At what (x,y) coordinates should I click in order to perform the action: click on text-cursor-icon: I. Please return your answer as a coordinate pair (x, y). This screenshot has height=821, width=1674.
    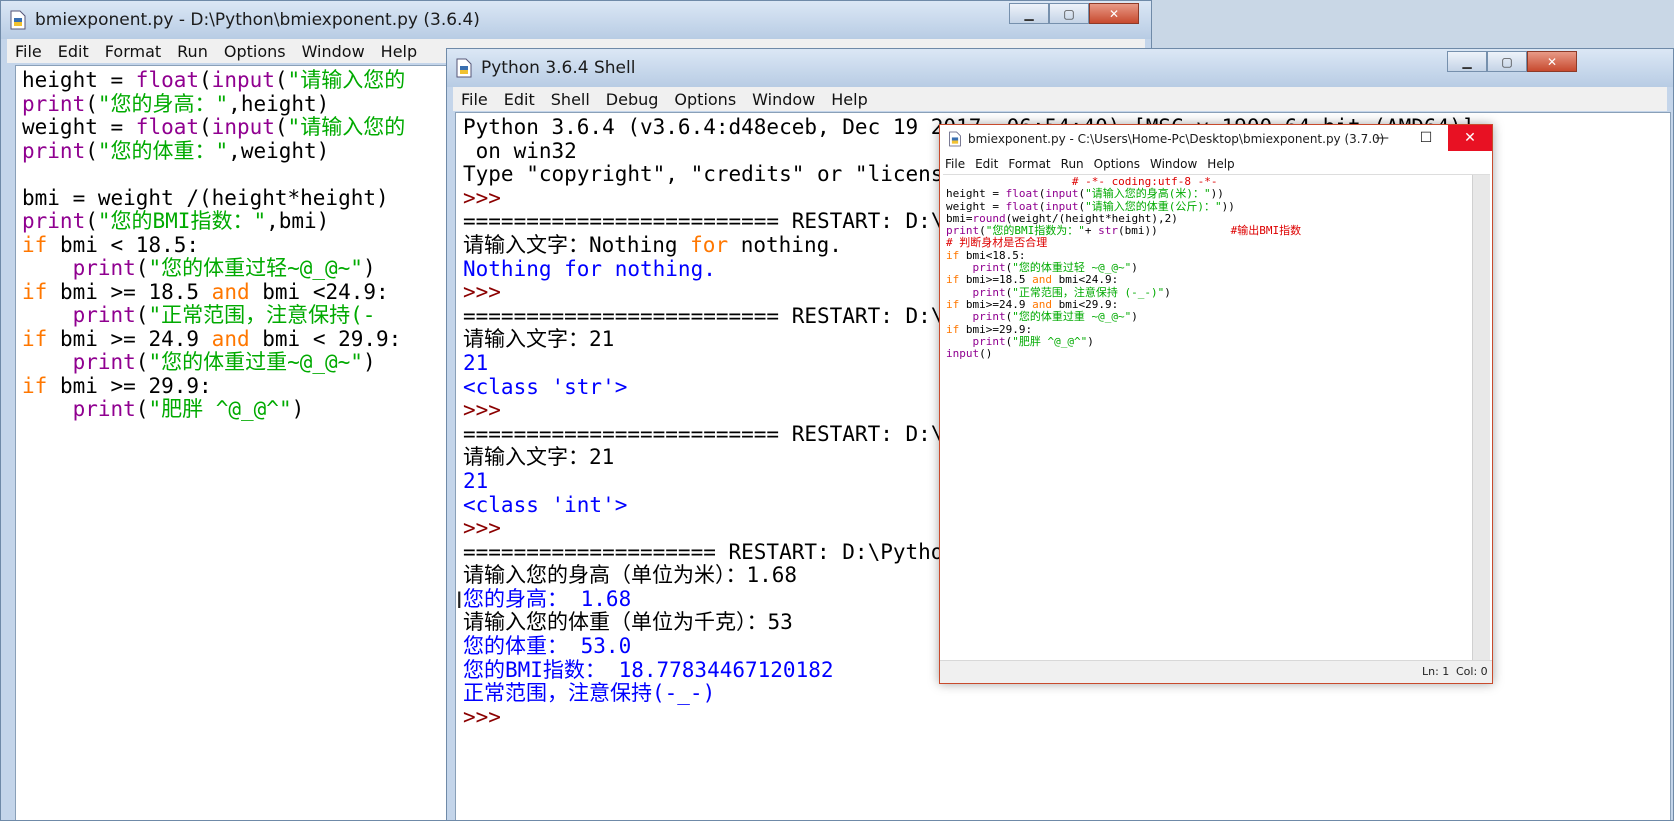
    Looking at the image, I should click on (459, 601).